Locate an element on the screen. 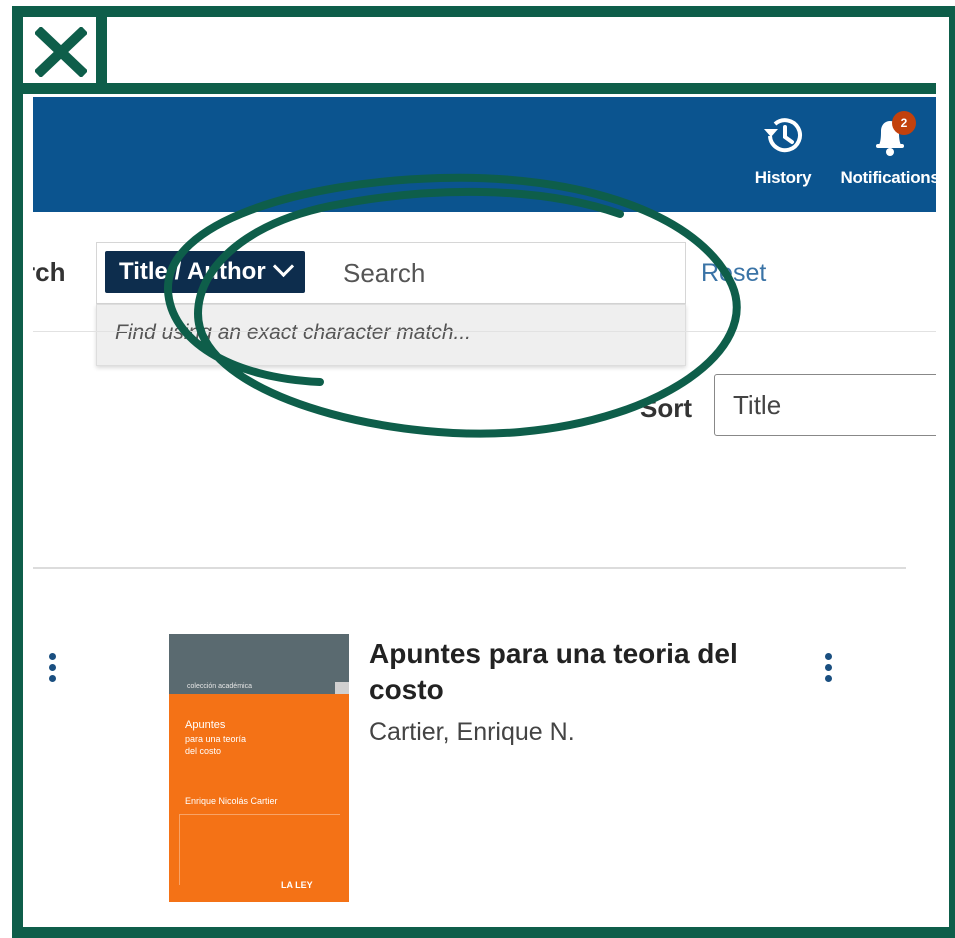  frame-divider is located at coordinates (478, 88).